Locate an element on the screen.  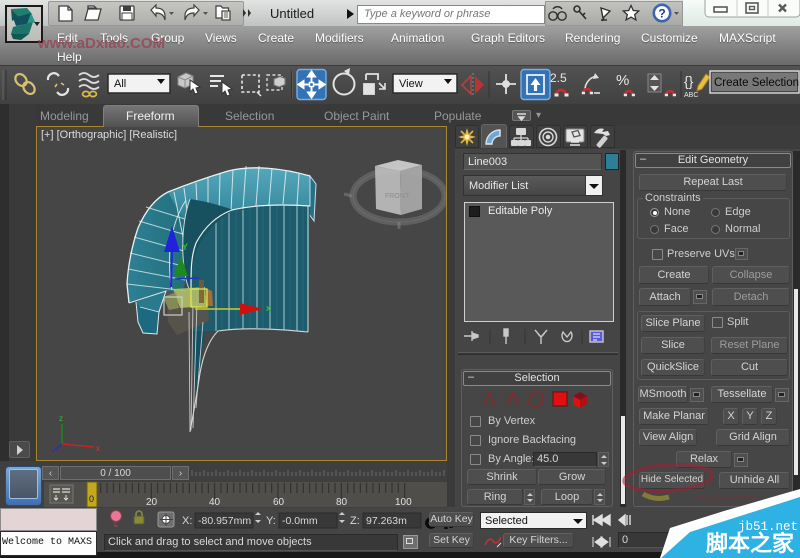
svg-text: 2.5 is located at coordinates (558, 78).